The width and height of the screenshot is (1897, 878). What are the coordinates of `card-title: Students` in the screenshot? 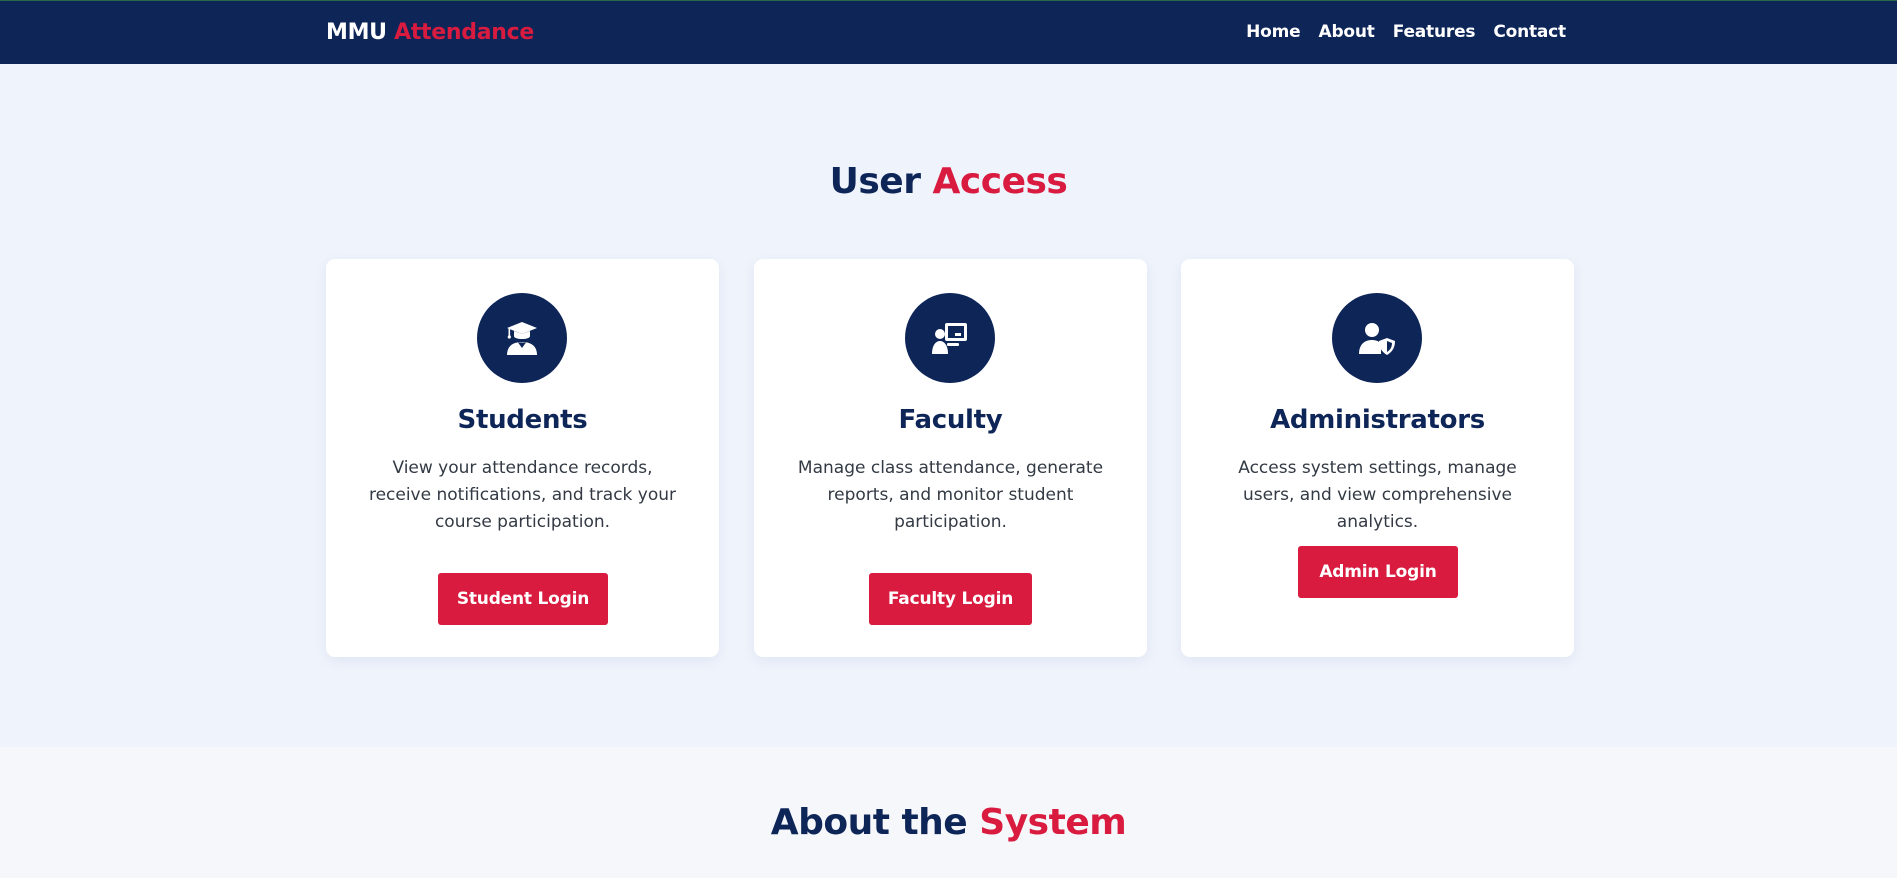 It's located at (522, 420).